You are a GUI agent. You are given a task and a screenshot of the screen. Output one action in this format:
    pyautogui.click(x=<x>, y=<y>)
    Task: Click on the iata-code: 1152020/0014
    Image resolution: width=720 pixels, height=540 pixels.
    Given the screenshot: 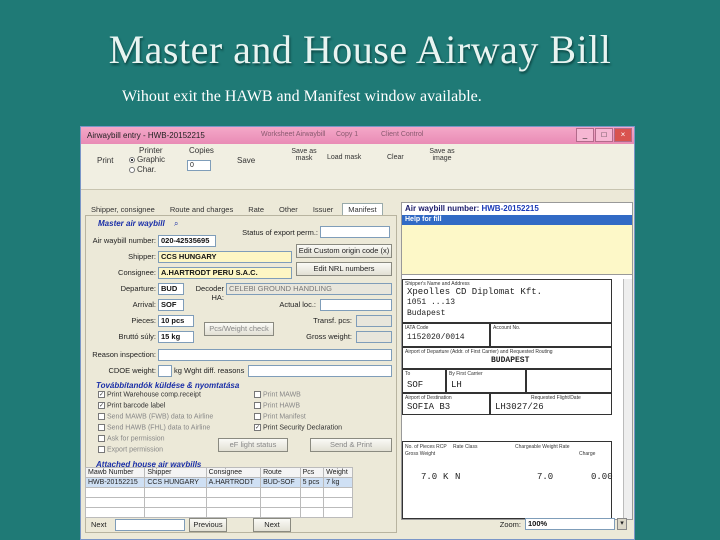 What is the action you would take?
    pyautogui.click(x=436, y=337)
    